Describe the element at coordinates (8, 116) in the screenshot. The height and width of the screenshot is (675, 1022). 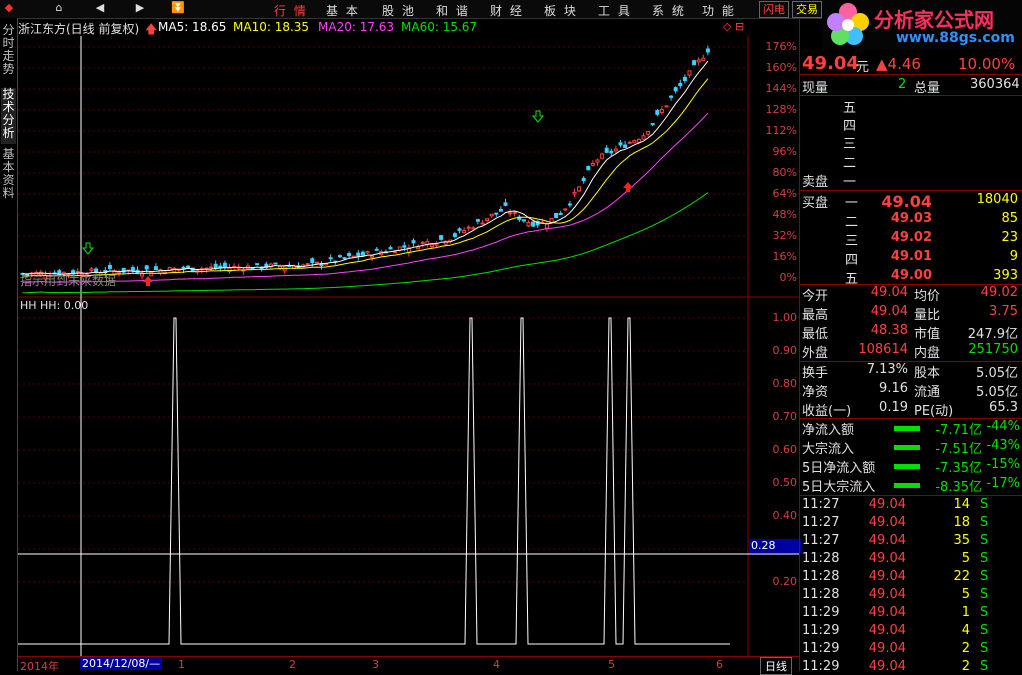
I see `tab-technical: 技术分析` at that location.